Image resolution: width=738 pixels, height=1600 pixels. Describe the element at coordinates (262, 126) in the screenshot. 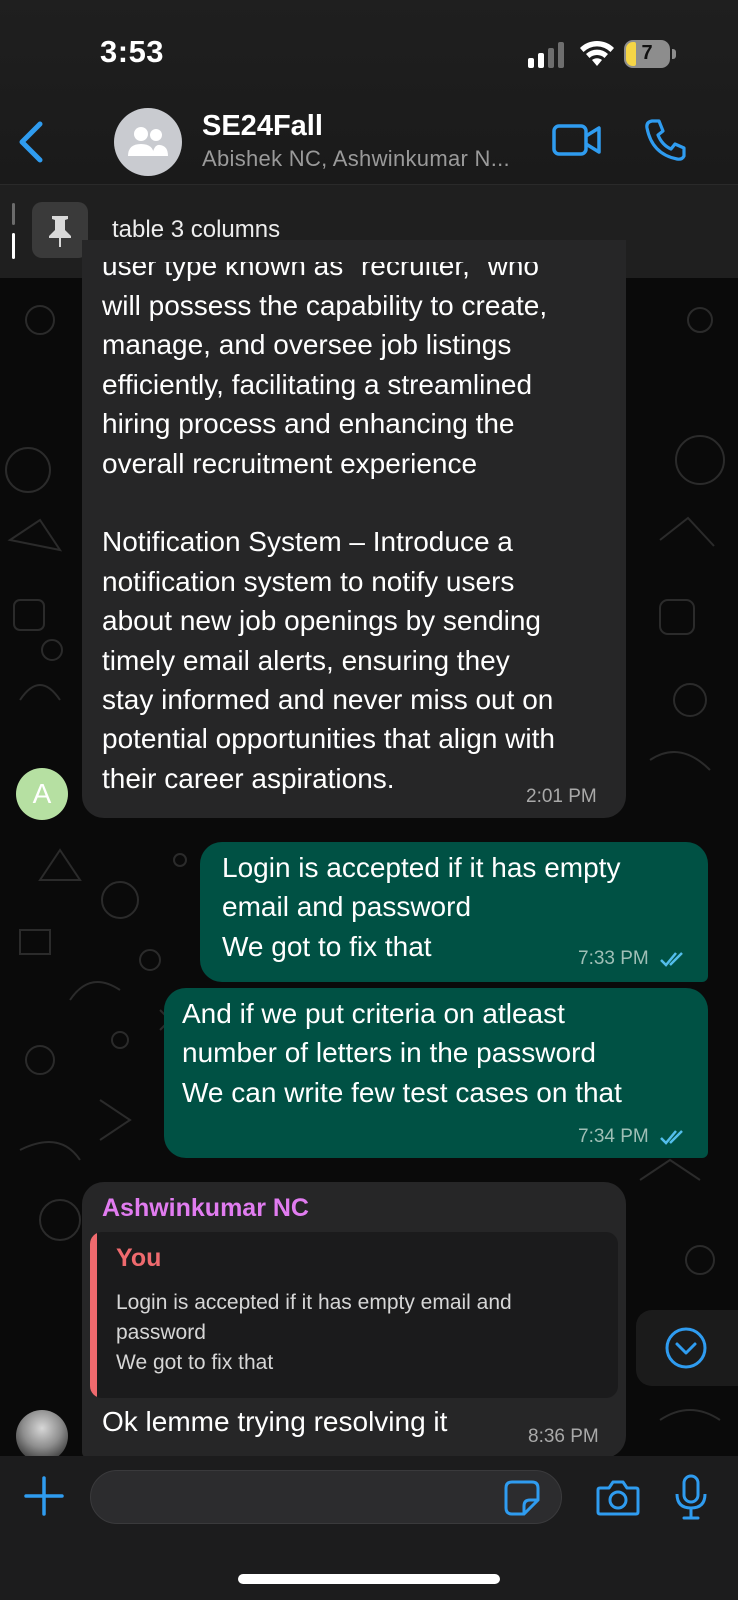

I see `chat-title: SE24Fall` at that location.